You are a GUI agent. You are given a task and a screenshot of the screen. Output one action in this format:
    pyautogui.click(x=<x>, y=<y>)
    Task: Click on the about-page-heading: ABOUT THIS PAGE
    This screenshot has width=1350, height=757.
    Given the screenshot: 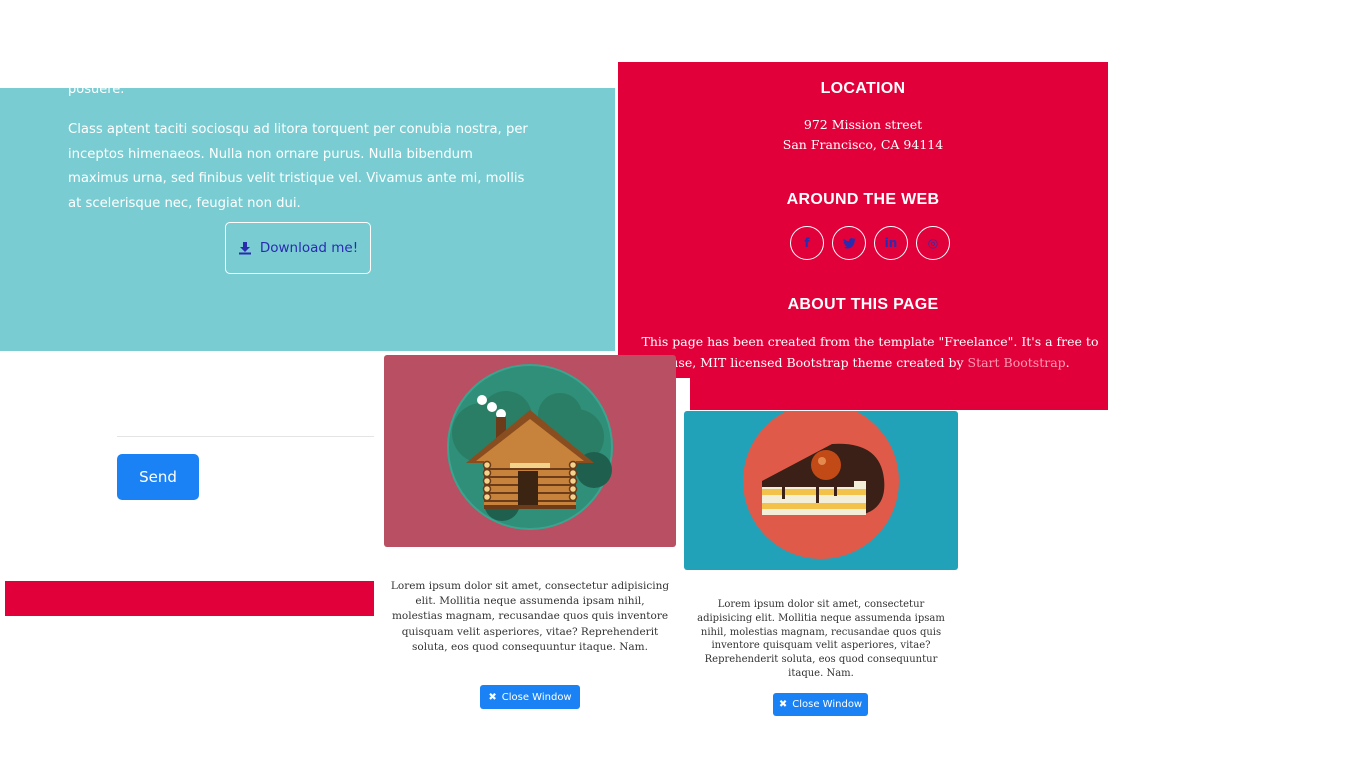 What is the action you would take?
    pyautogui.click(x=863, y=304)
    